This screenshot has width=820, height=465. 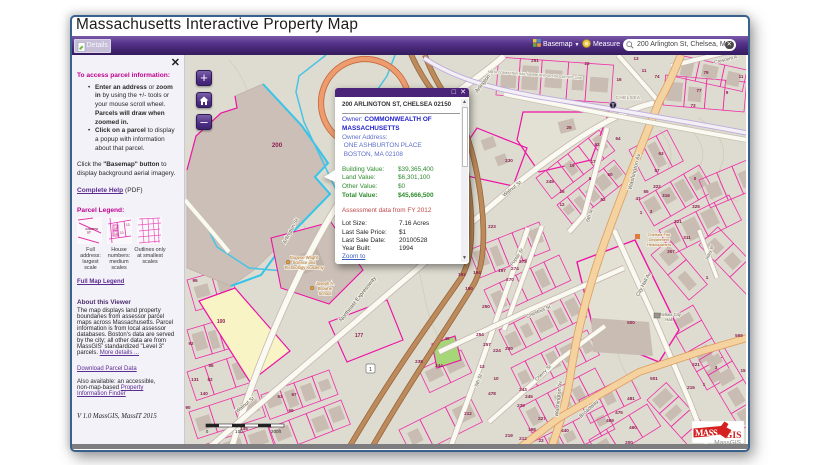 I want to click on svg-text: 52, so click(x=603, y=199).